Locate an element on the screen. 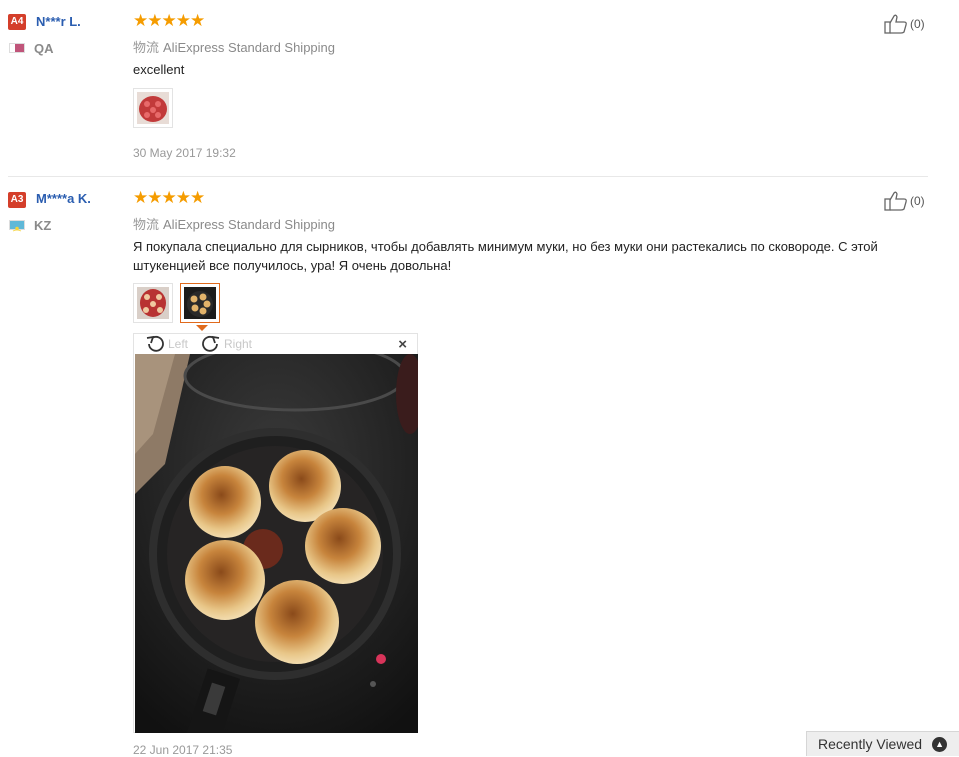  recently-viewed-label: Recently Viewed is located at coordinates (870, 744).